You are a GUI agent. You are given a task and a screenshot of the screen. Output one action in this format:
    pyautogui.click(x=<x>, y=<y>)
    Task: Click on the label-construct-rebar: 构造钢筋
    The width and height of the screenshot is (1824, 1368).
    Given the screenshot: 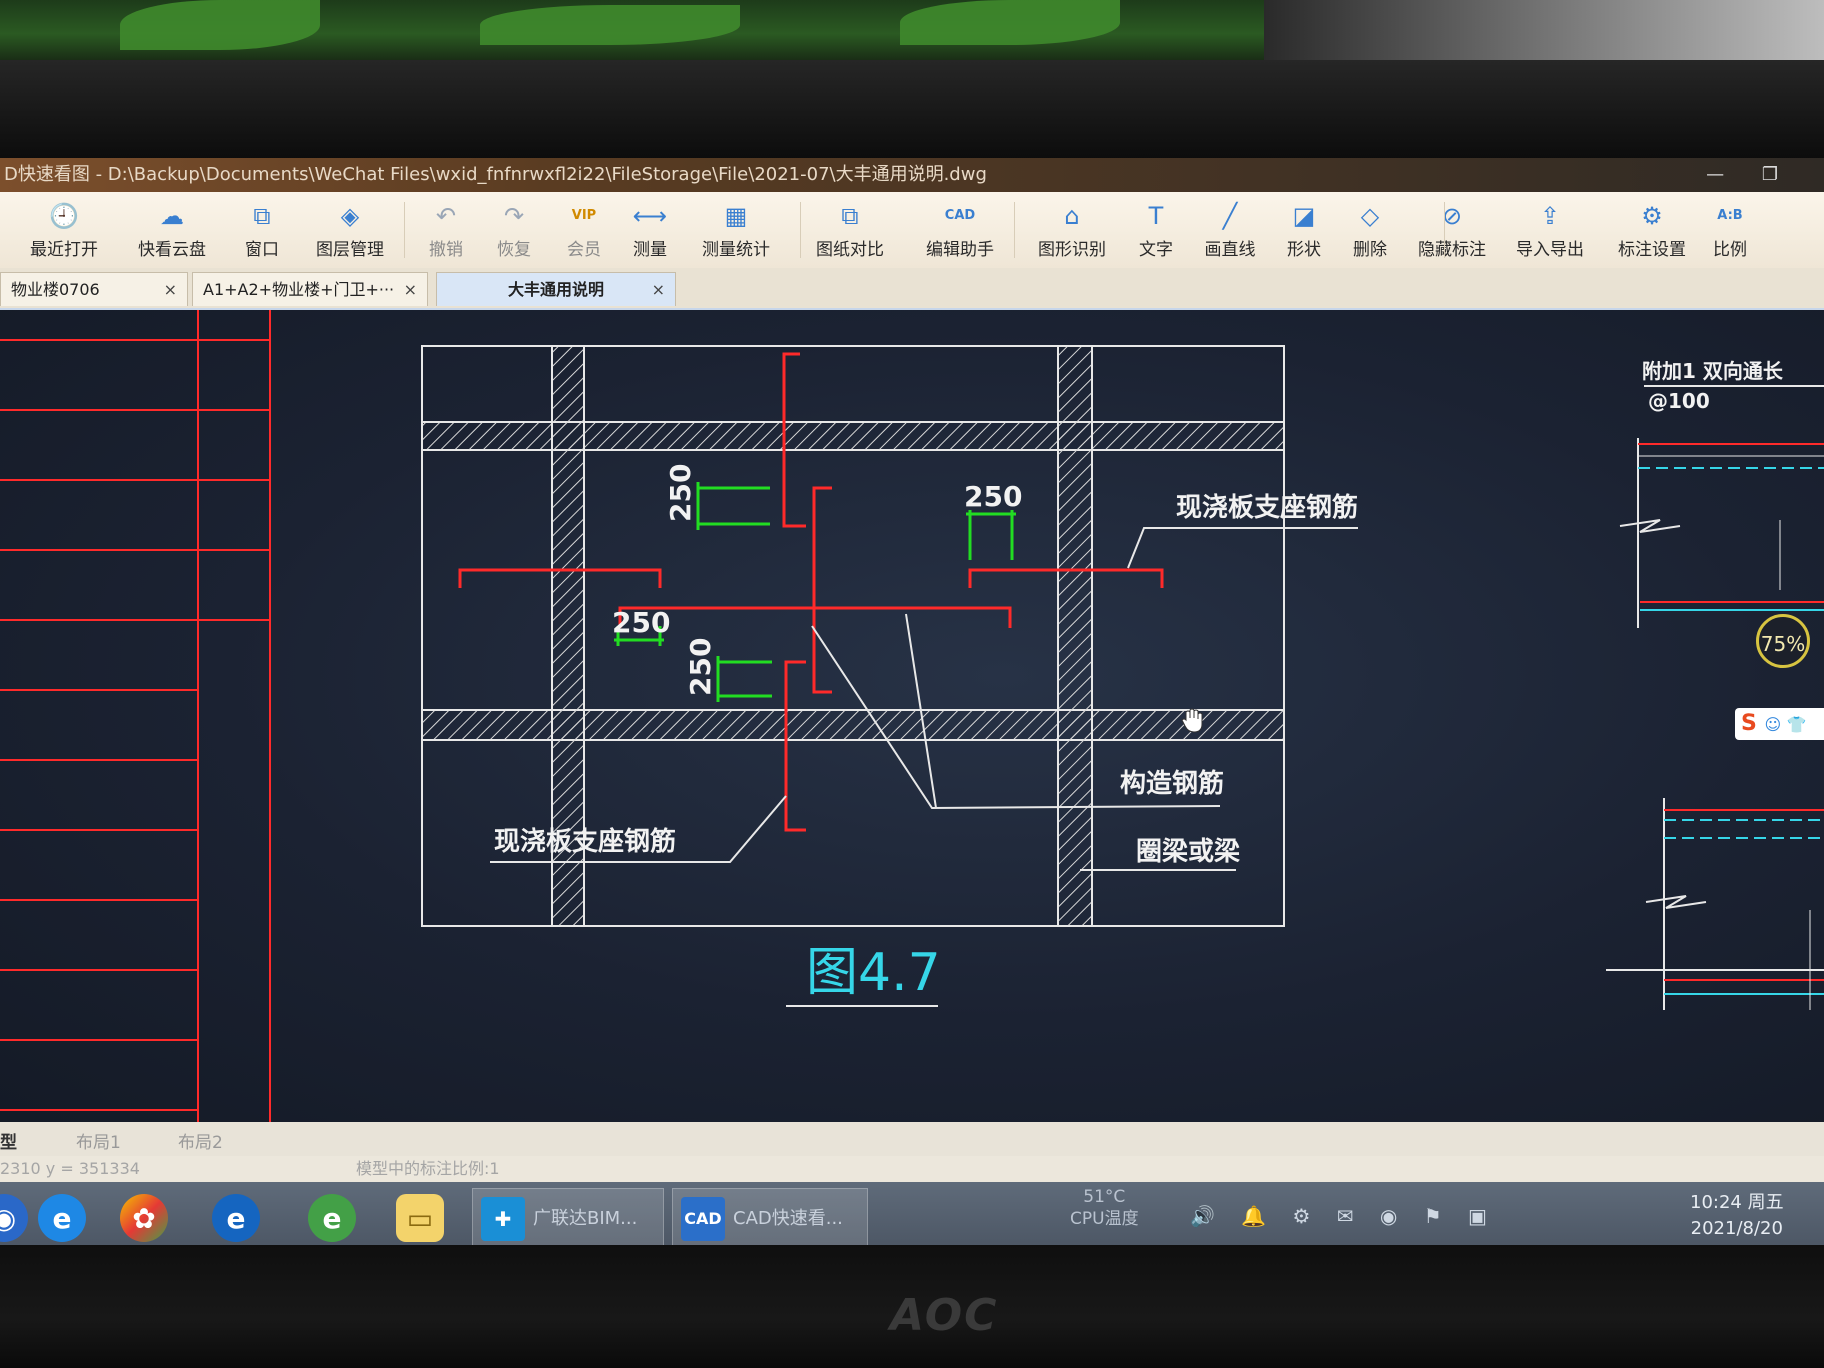 What is the action you would take?
    pyautogui.click(x=1172, y=783)
    